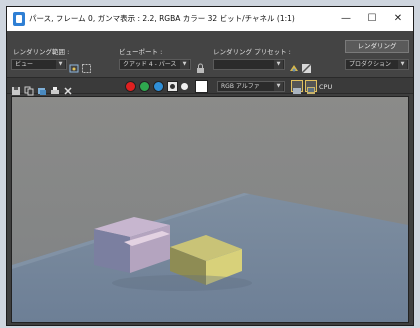 The width and height of the screenshot is (420, 328). I want to click on cpu-monitor-icon, so click(311, 87).